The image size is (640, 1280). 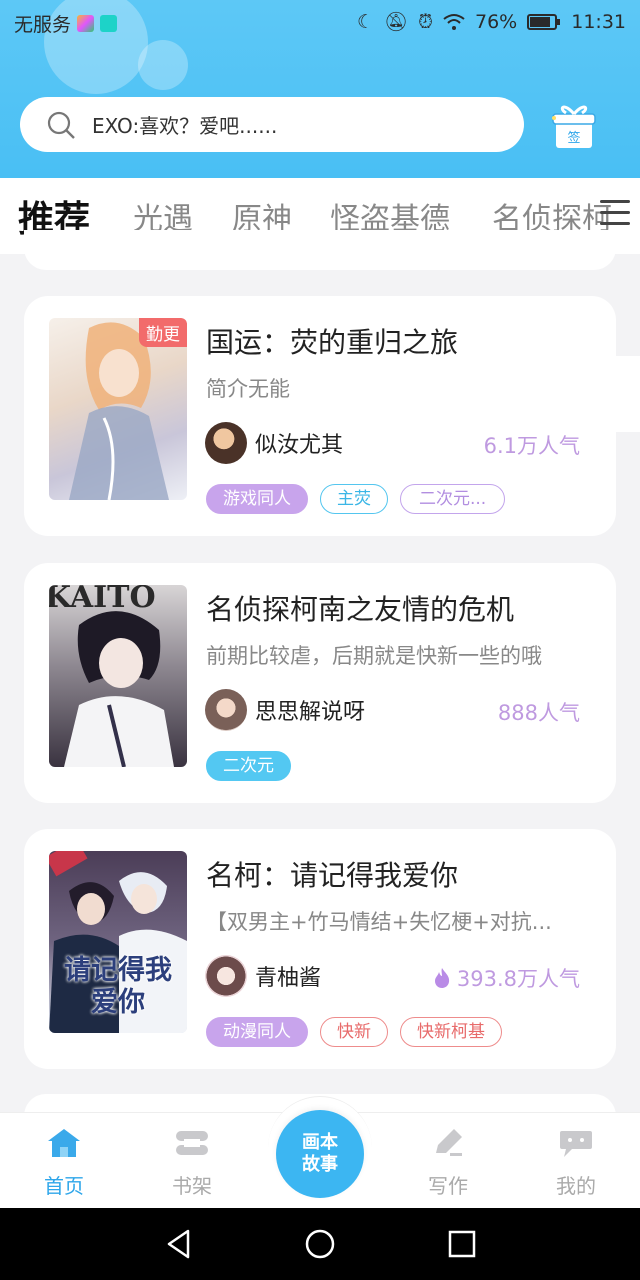 What do you see at coordinates (118, 986) in the screenshot?
I see `cover-title-text: 请记得我爱你` at bounding box center [118, 986].